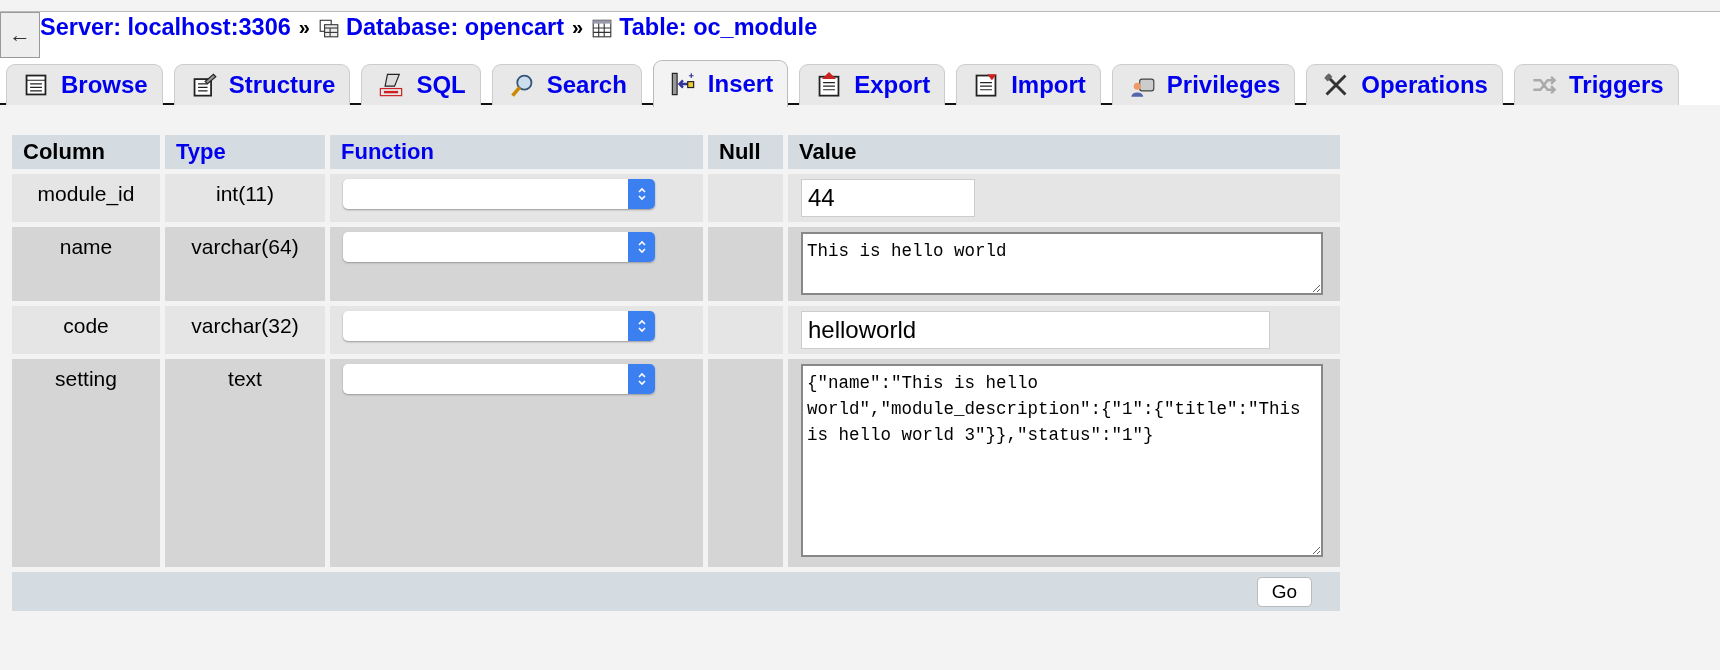 This screenshot has height=670, width=1720. I want to click on table-cell: module_id, so click(86, 198).